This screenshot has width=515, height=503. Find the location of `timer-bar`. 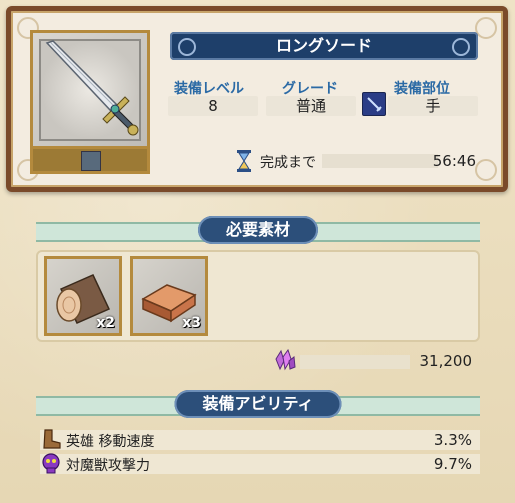

timer-bar is located at coordinates (380, 161).